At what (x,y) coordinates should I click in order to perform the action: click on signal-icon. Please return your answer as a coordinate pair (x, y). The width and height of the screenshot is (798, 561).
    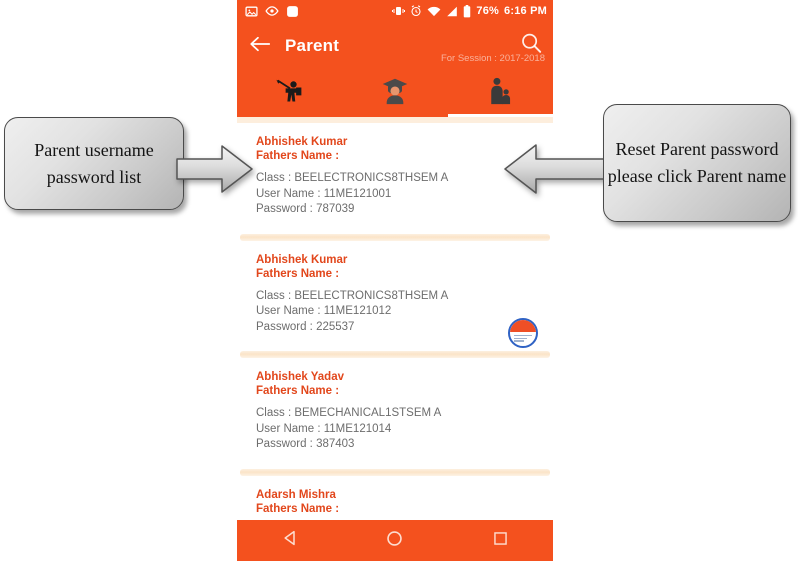
    Looking at the image, I should click on (452, 11).